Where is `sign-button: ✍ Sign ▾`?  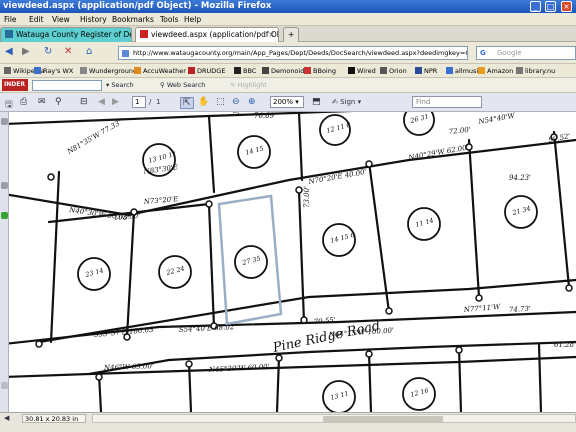
sign-button: ✍ Sign ▾ is located at coordinates (346, 102).